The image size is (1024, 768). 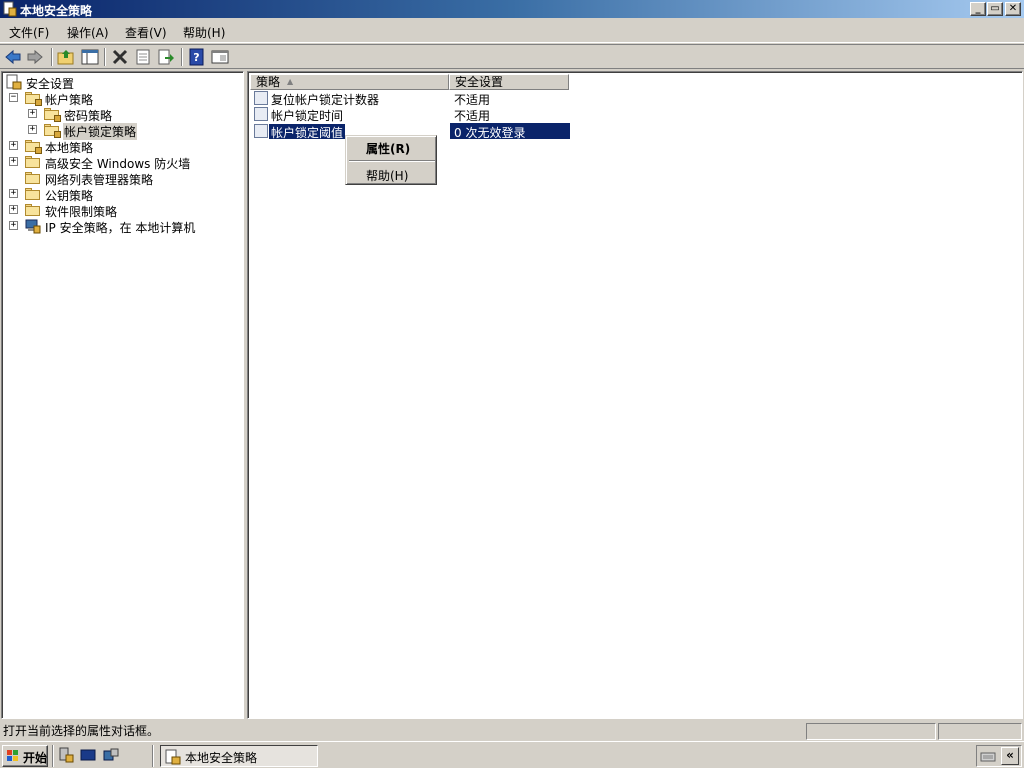 I want to click on tree-label: 网络列表管理器策略, so click(x=99, y=180).